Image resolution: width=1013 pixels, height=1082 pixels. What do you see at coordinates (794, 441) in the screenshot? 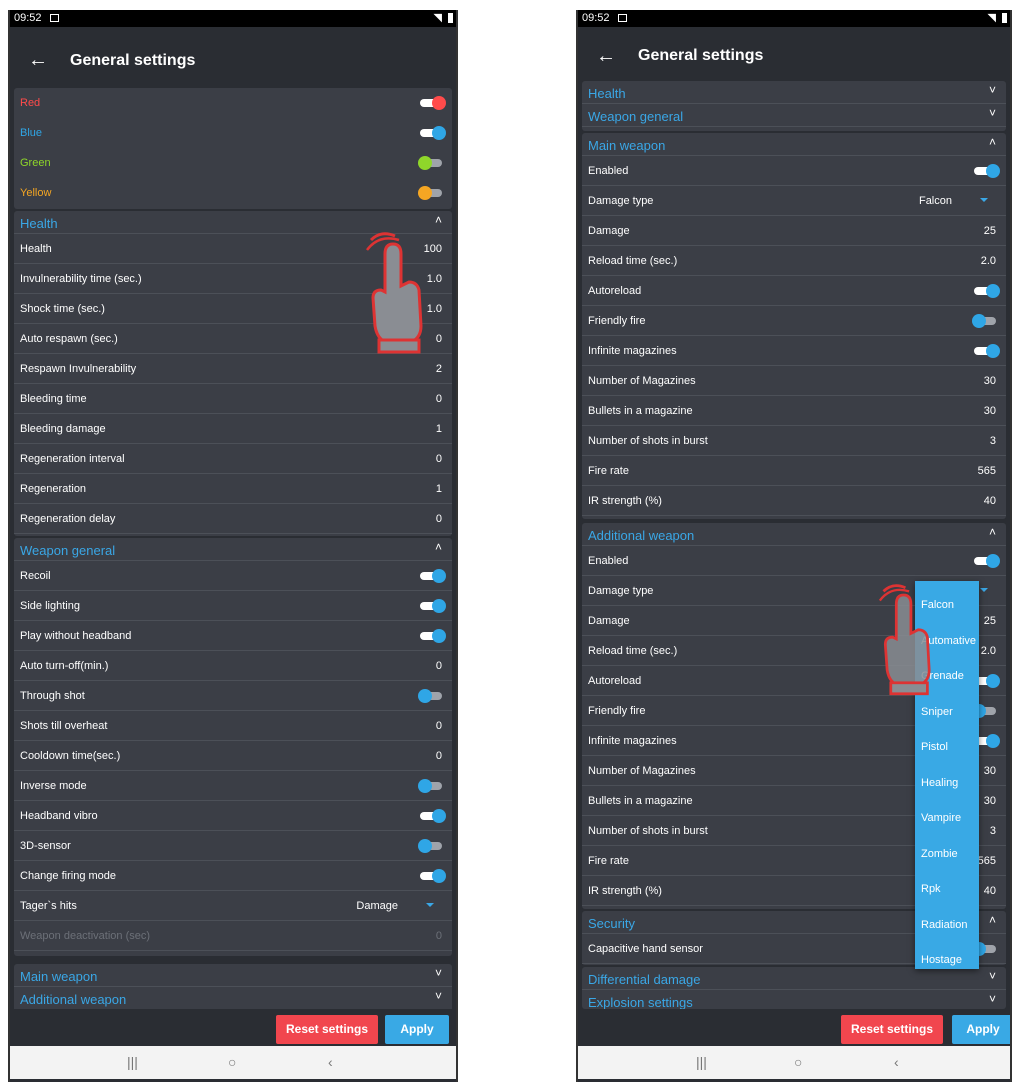
I see `setting-row-number-of-shots-in-burst: Number of shots in burst 3` at bounding box center [794, 441].